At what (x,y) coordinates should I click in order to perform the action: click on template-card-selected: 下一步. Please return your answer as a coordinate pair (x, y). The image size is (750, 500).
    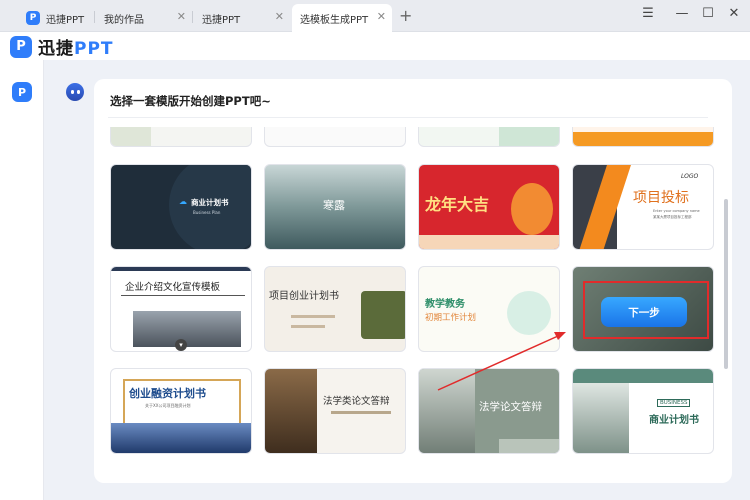
    Looking at the image, I should click on (643, 309).